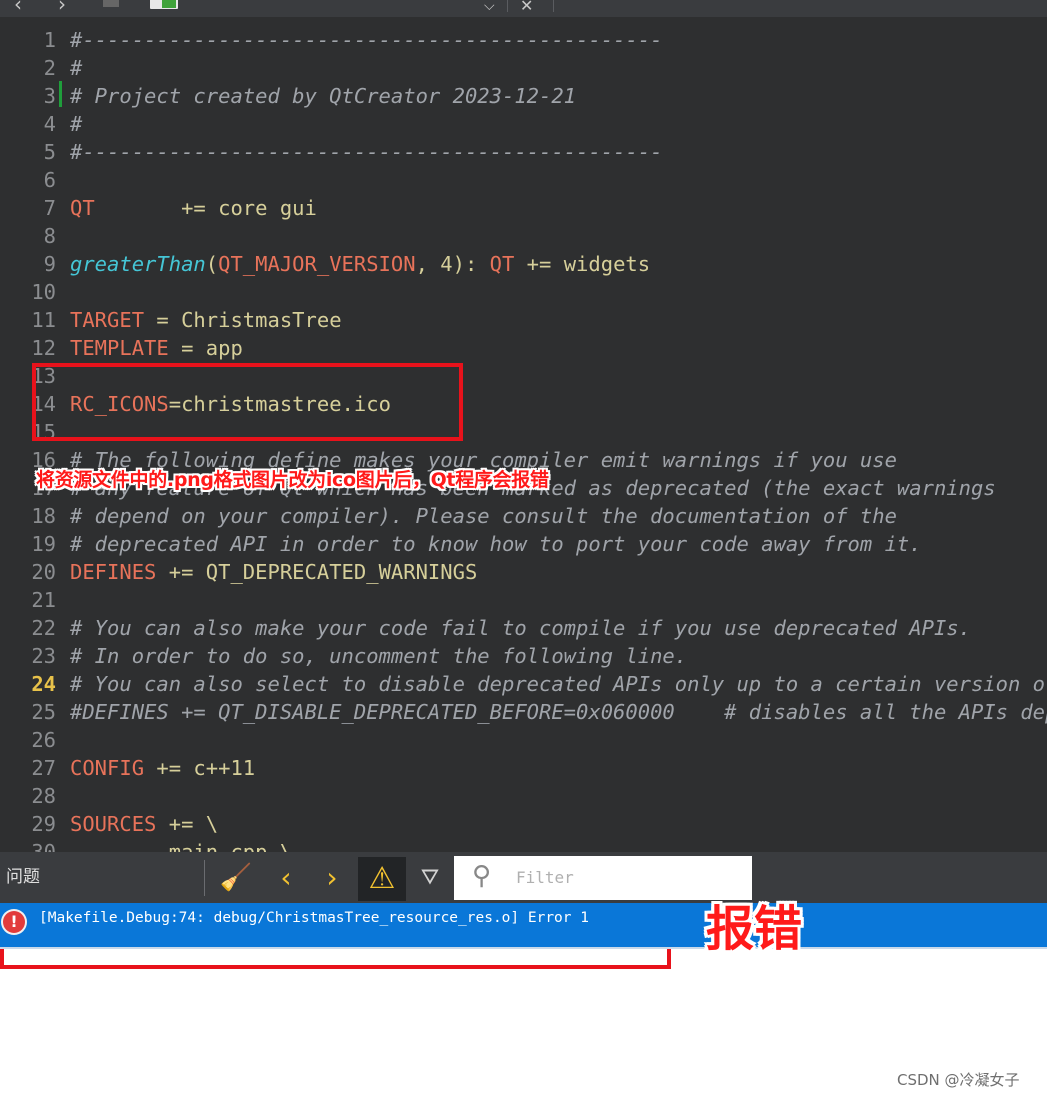  What do you see at coordinates (49, 68) in the screenshot?
I see `line-number: 2` at bounding box center [49, 68].